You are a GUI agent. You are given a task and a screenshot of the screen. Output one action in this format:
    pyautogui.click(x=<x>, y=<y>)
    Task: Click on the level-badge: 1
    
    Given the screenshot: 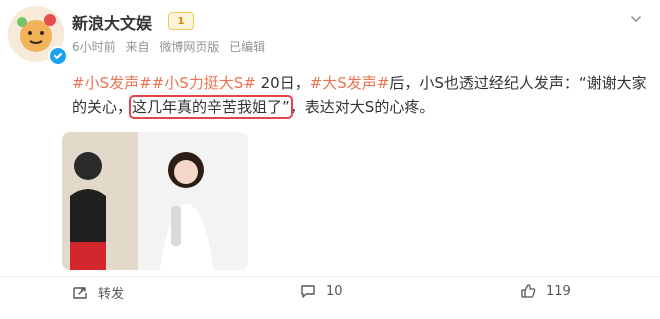 What is the action you would take?
    pyautogui.click(x=181, y=21)
    